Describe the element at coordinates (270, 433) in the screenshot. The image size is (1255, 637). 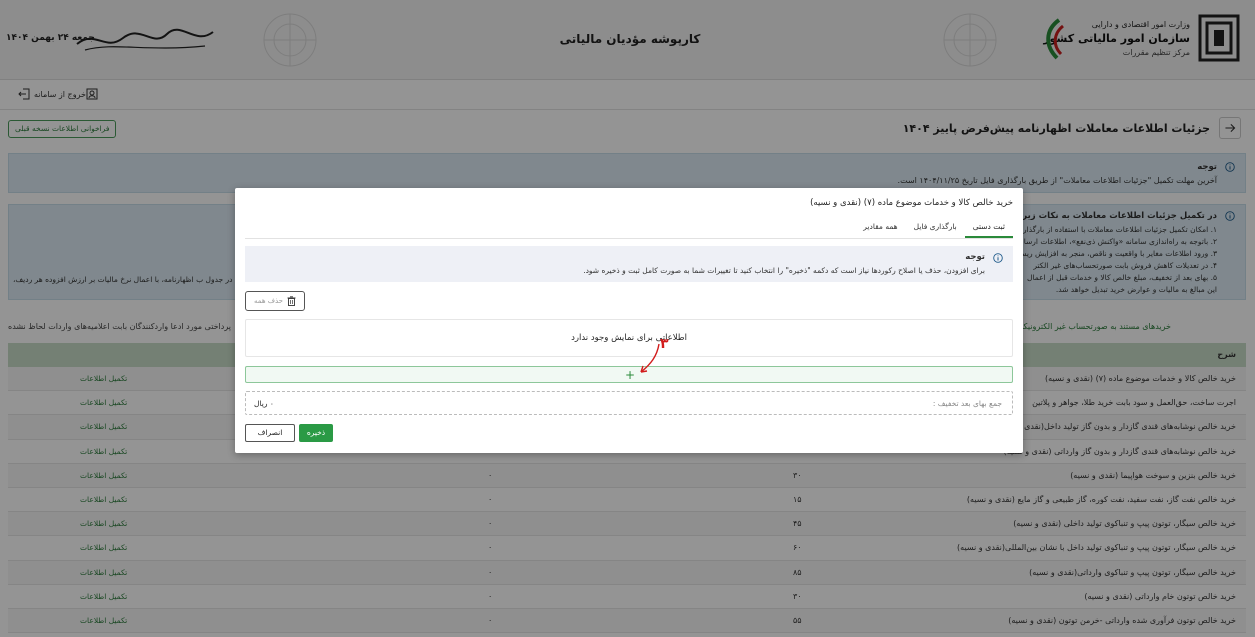
I see `cancel-button: انصراف` at that location.